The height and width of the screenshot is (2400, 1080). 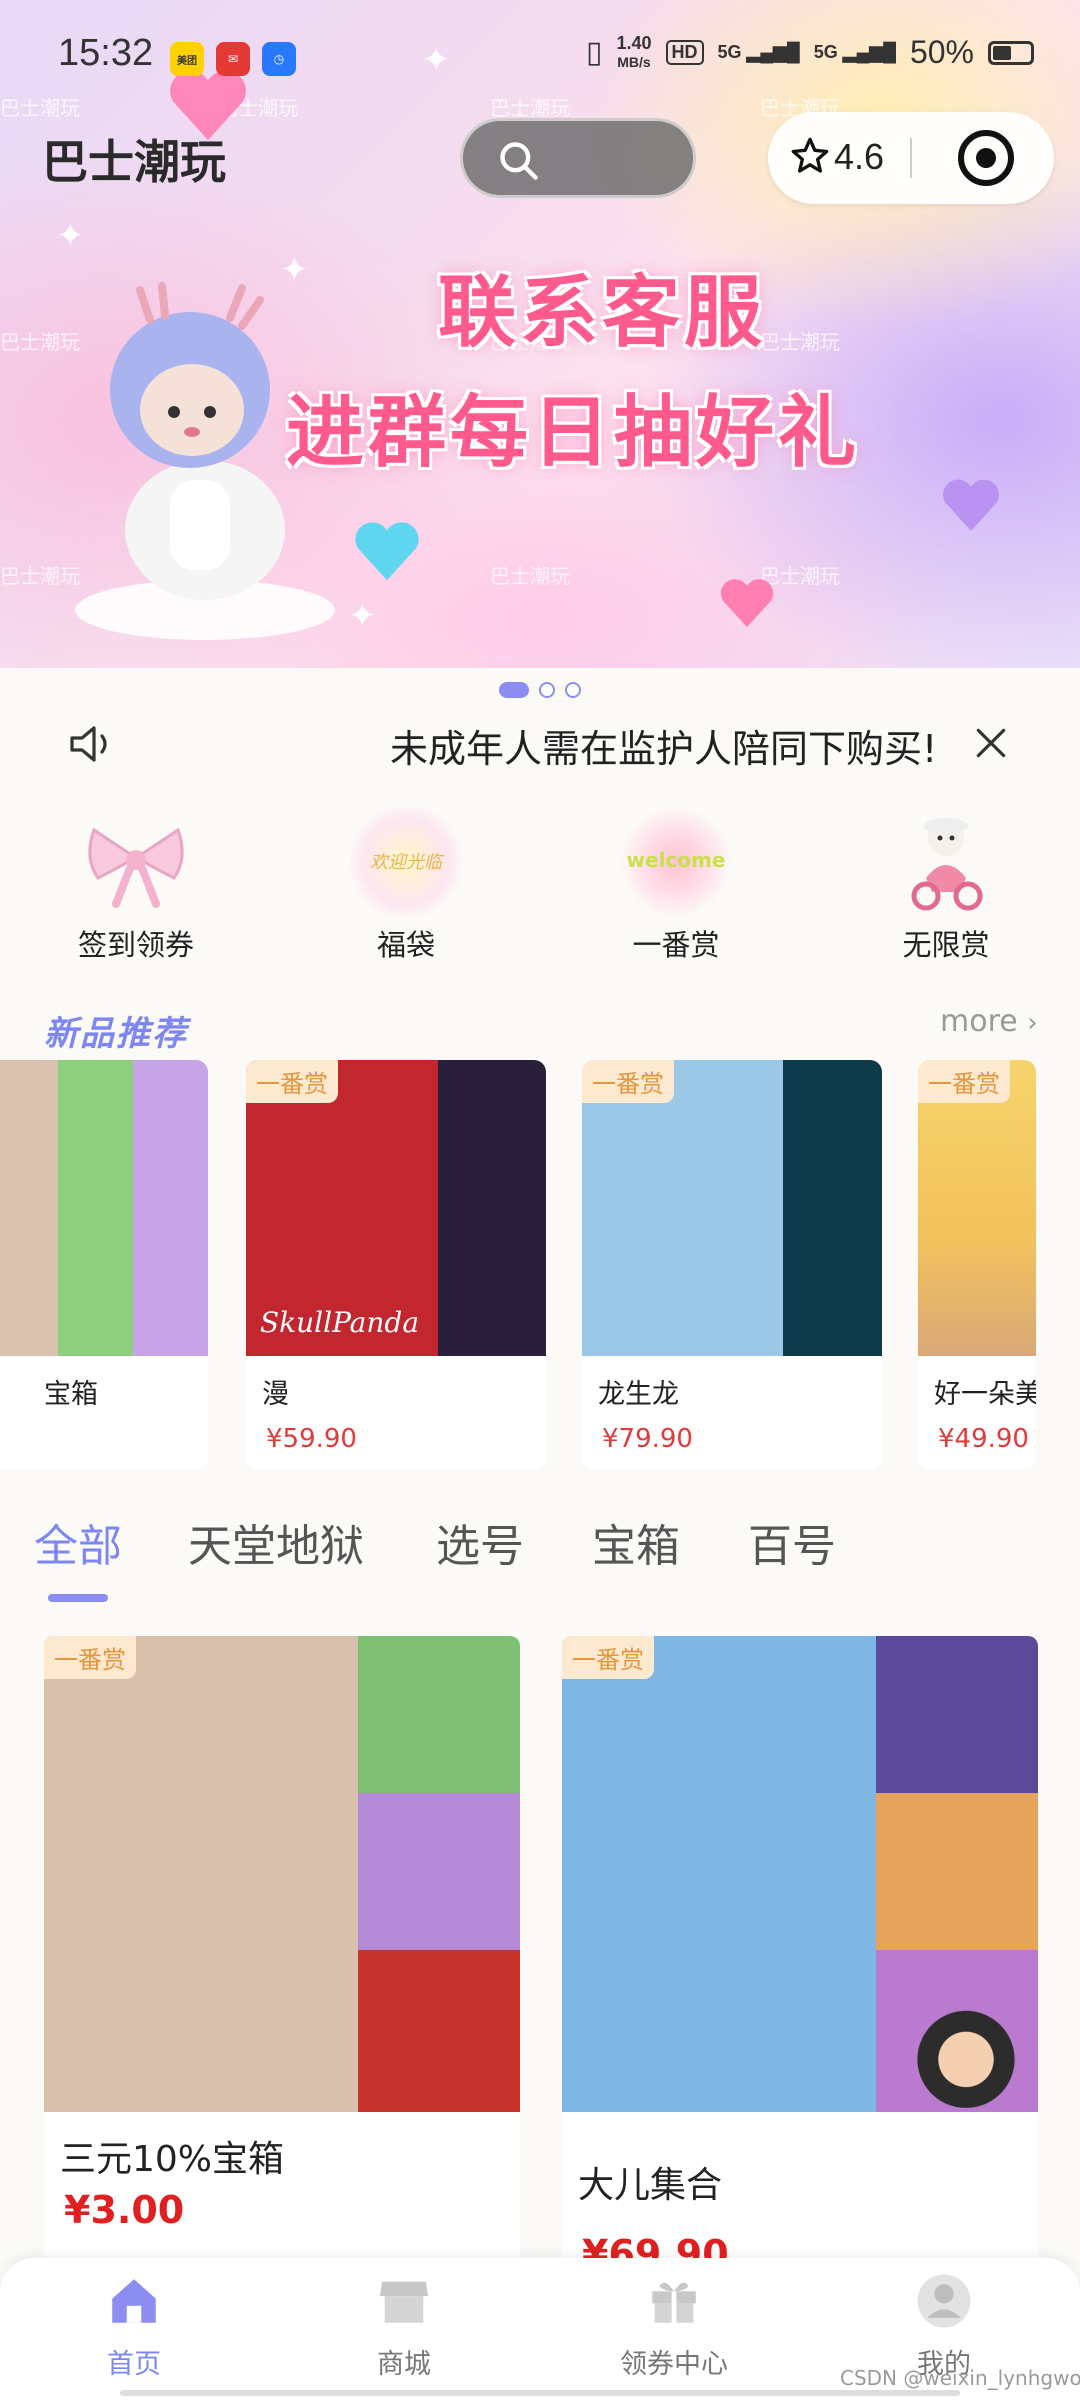 What do you see at coordinates (311, 1439) in the screenshot?
I see `product-price: ¥59.90` at bounding box center [311, 1439].